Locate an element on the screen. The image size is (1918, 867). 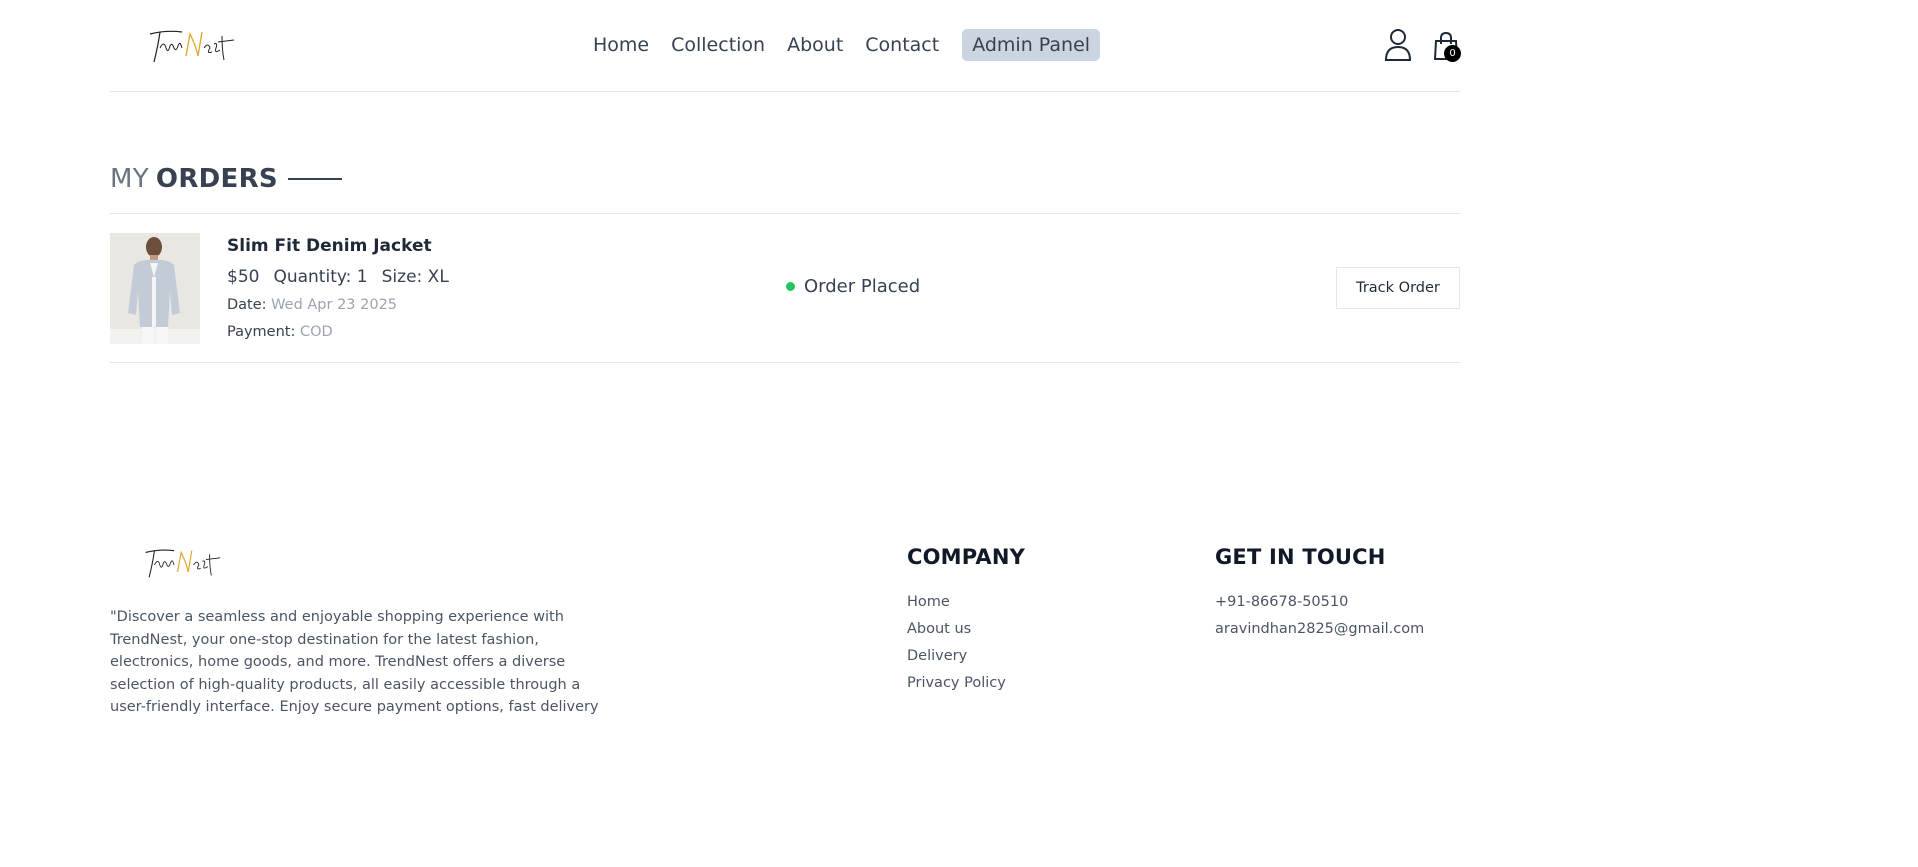
status-dot-icon is located at coordinates (790, 286).